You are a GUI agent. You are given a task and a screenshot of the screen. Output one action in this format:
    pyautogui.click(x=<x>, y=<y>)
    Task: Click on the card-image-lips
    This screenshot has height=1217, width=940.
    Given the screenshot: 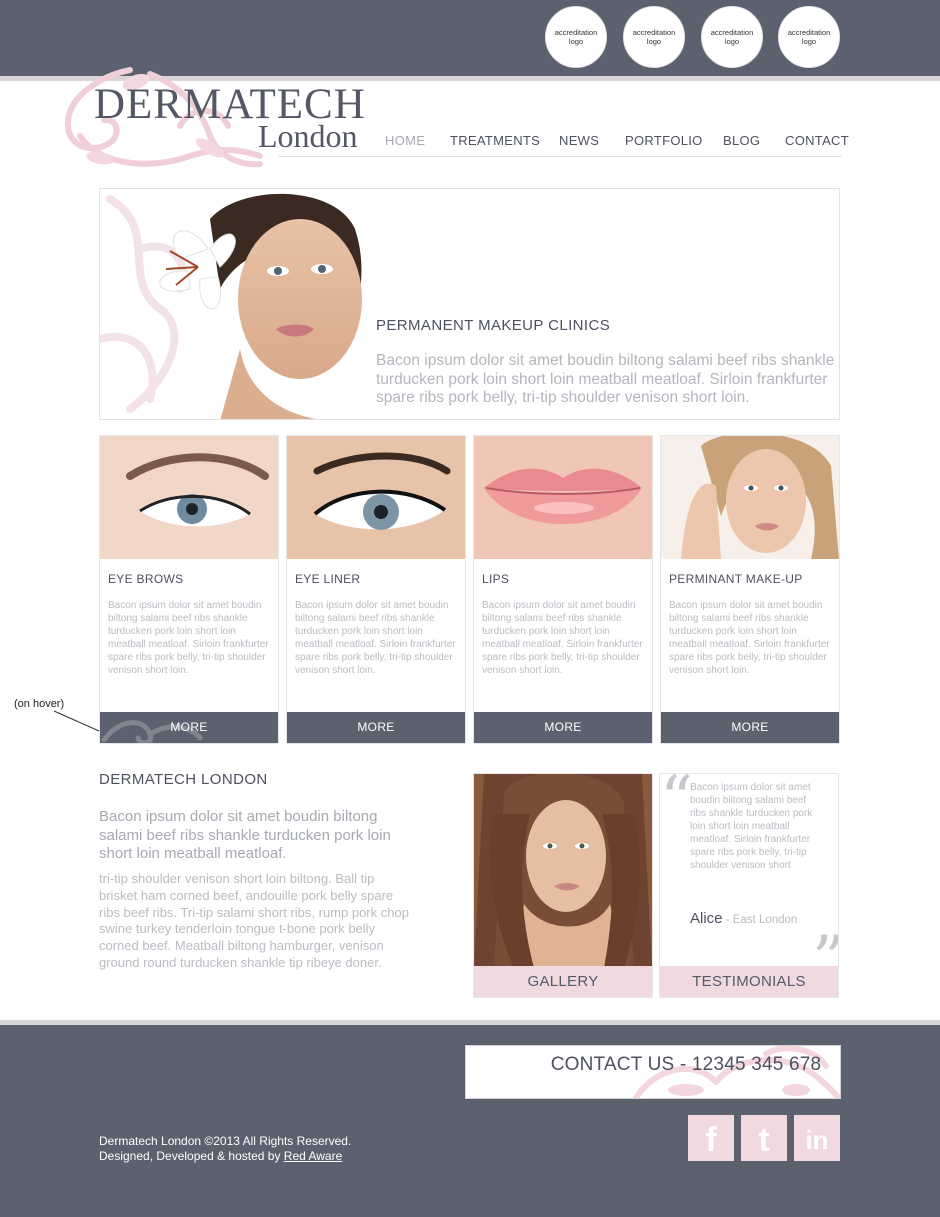 What is the action you would take?
    pyautogui.click(x=563, y=497)
    